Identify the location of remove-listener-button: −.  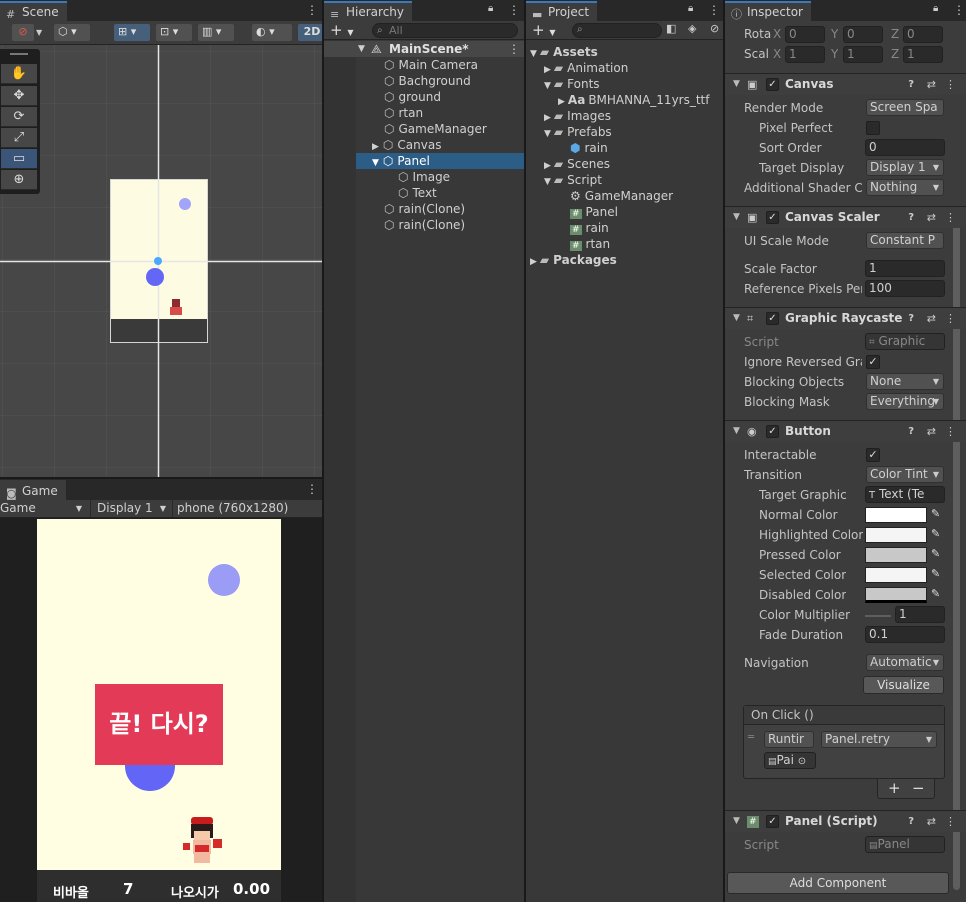
(918, 788).